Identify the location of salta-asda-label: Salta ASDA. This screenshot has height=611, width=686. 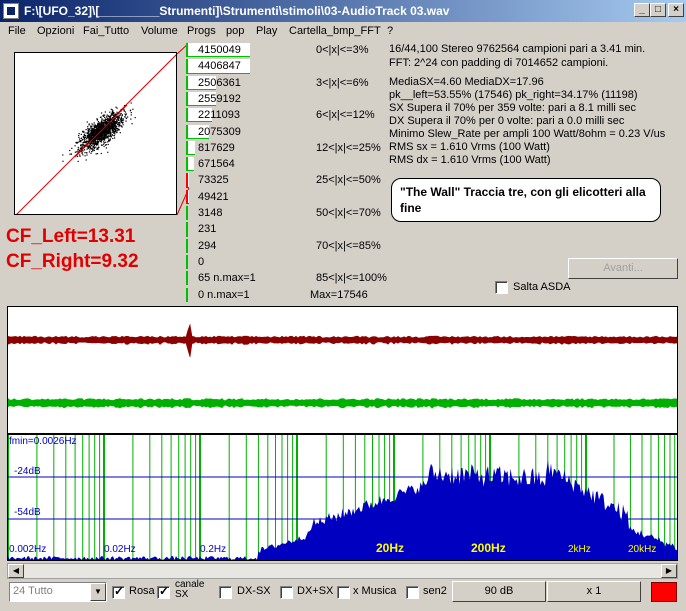
(542, 287).